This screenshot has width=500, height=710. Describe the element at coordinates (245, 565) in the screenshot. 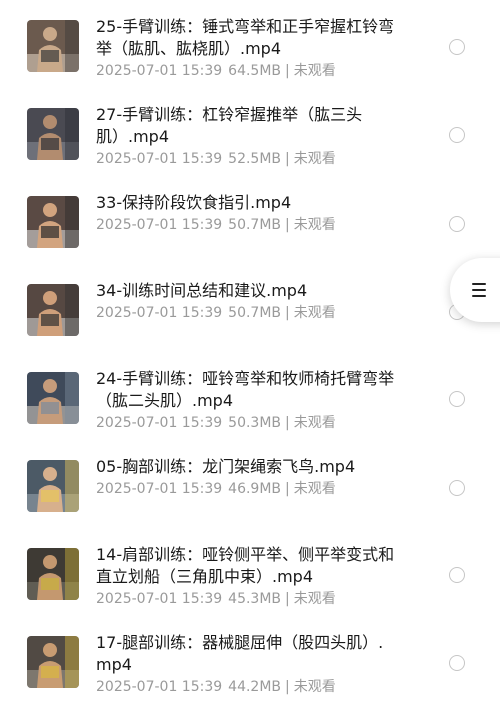

I see `file-name: 14-肩部训练：哑铃侧平举、侧平举变式和直立划船（三角肌中束）.mp4` at that location.